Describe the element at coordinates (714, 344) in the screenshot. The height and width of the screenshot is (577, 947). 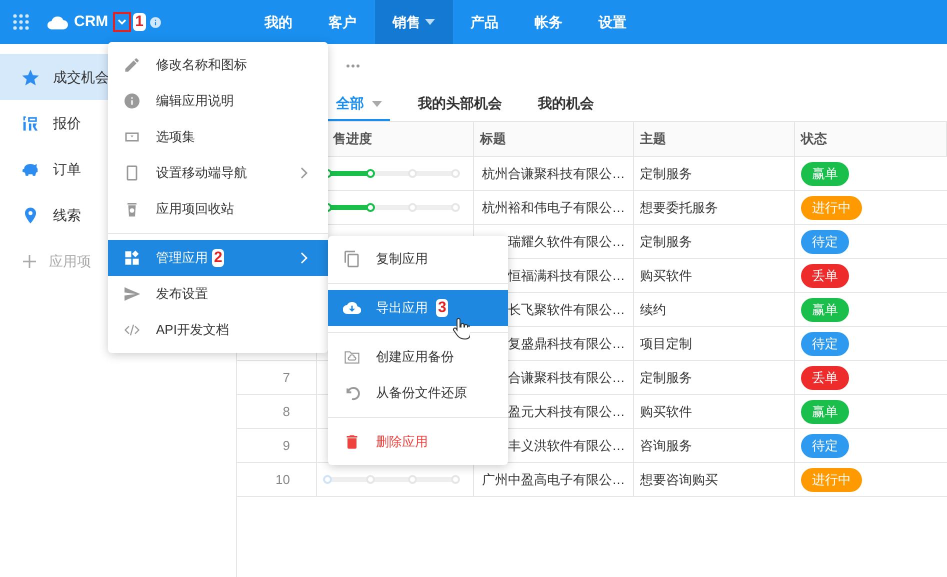
I see `table-cell: 项目定制` at that location.